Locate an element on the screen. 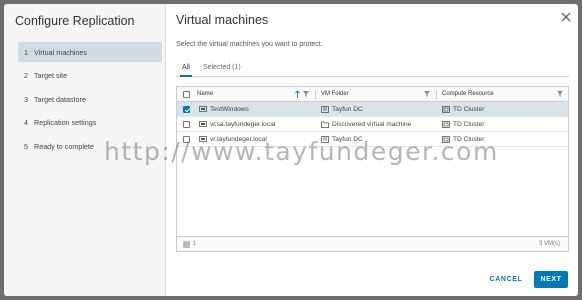  vm-name: vr.tayfundeger.local is located at coordinates (238, 139).